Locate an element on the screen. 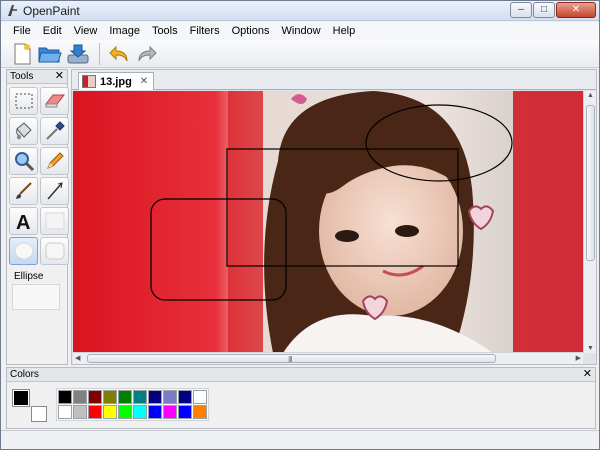 This screenshot has width=600, height=450. eyedropper-icon is located at coordinates (55, 130).